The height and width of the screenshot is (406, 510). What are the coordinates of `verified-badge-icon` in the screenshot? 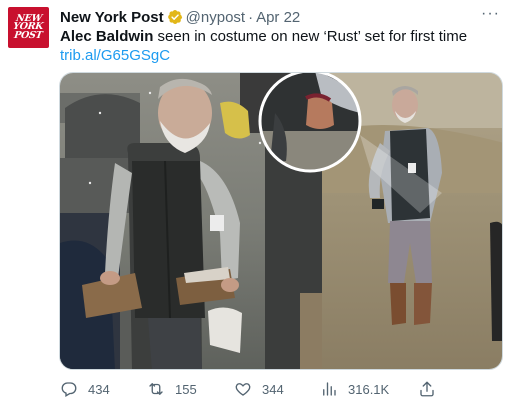 It's located at (174, 17).